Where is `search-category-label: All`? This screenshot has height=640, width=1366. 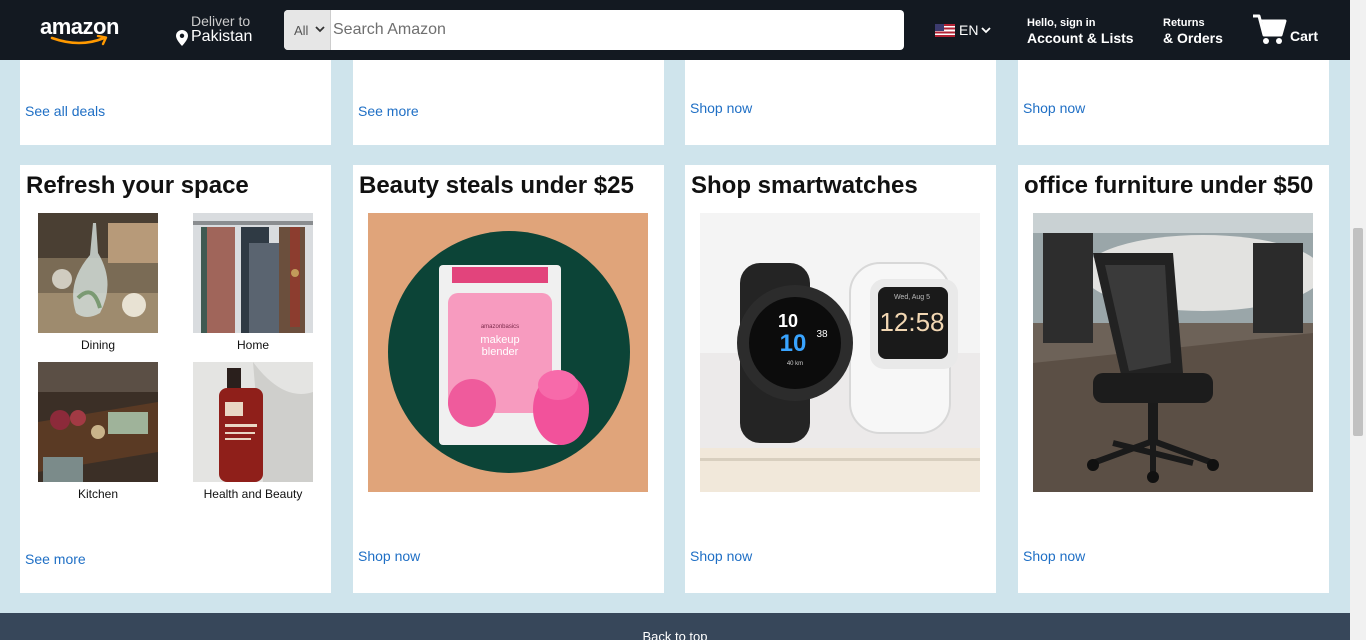
search-category-label: All is located at coordinates (301, 30).